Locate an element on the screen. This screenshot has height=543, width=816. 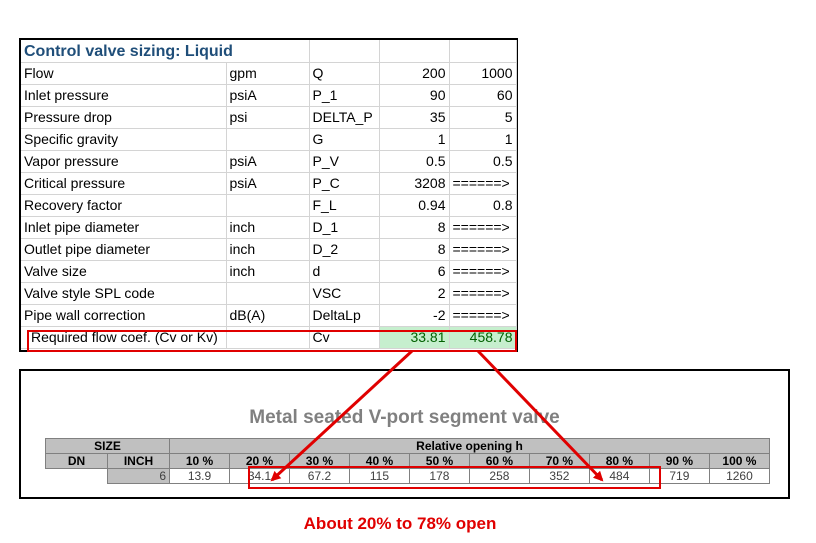
sheet-row: Pressure drop psi DELTA_P 35 5 is located at coordinates (269, 117).